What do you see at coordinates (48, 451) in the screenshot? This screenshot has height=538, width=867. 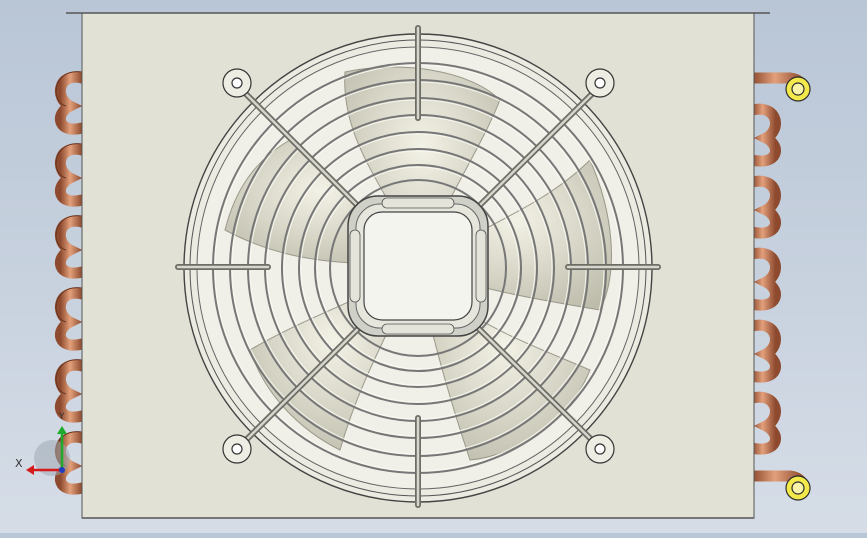 I see `axis-triad` at bounding box center [48, 451].